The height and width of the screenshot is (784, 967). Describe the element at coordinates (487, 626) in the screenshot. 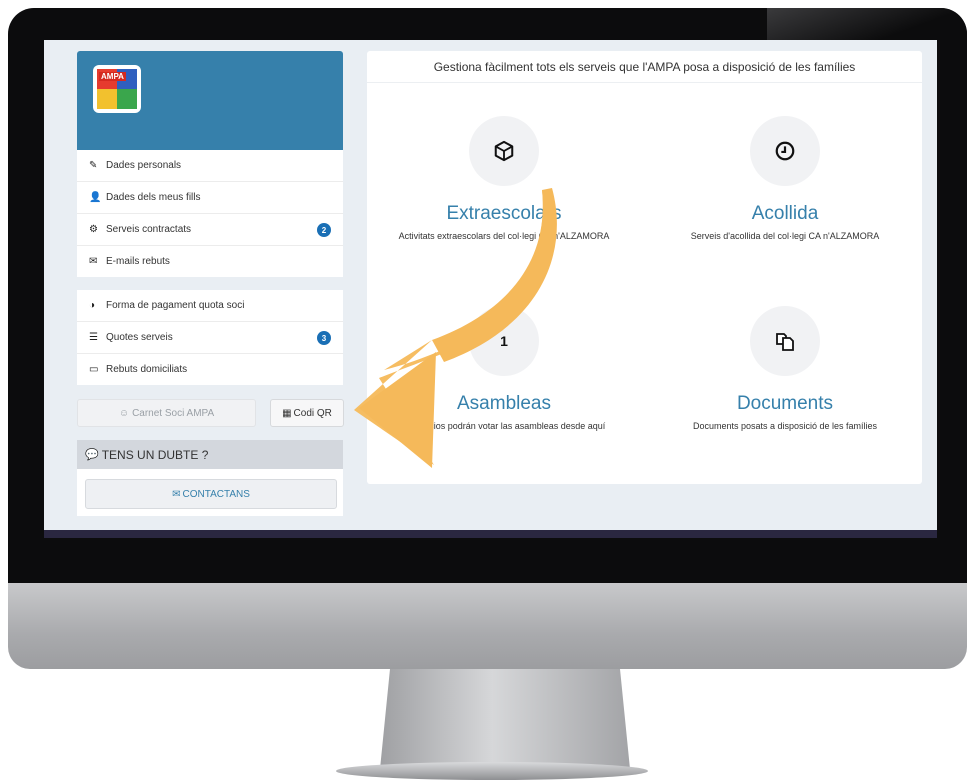

I see `monitor-chin` at that location.